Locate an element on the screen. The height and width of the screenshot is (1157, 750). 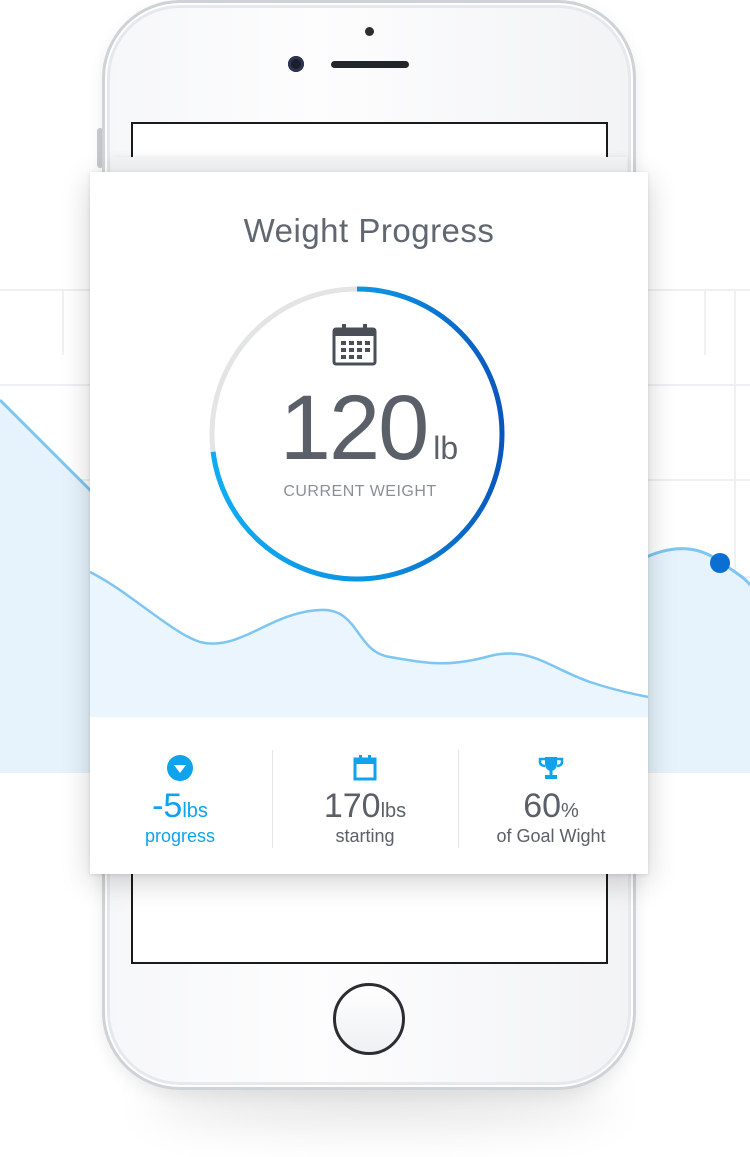
calendar-small-icon is located at coordinates (365, 768).